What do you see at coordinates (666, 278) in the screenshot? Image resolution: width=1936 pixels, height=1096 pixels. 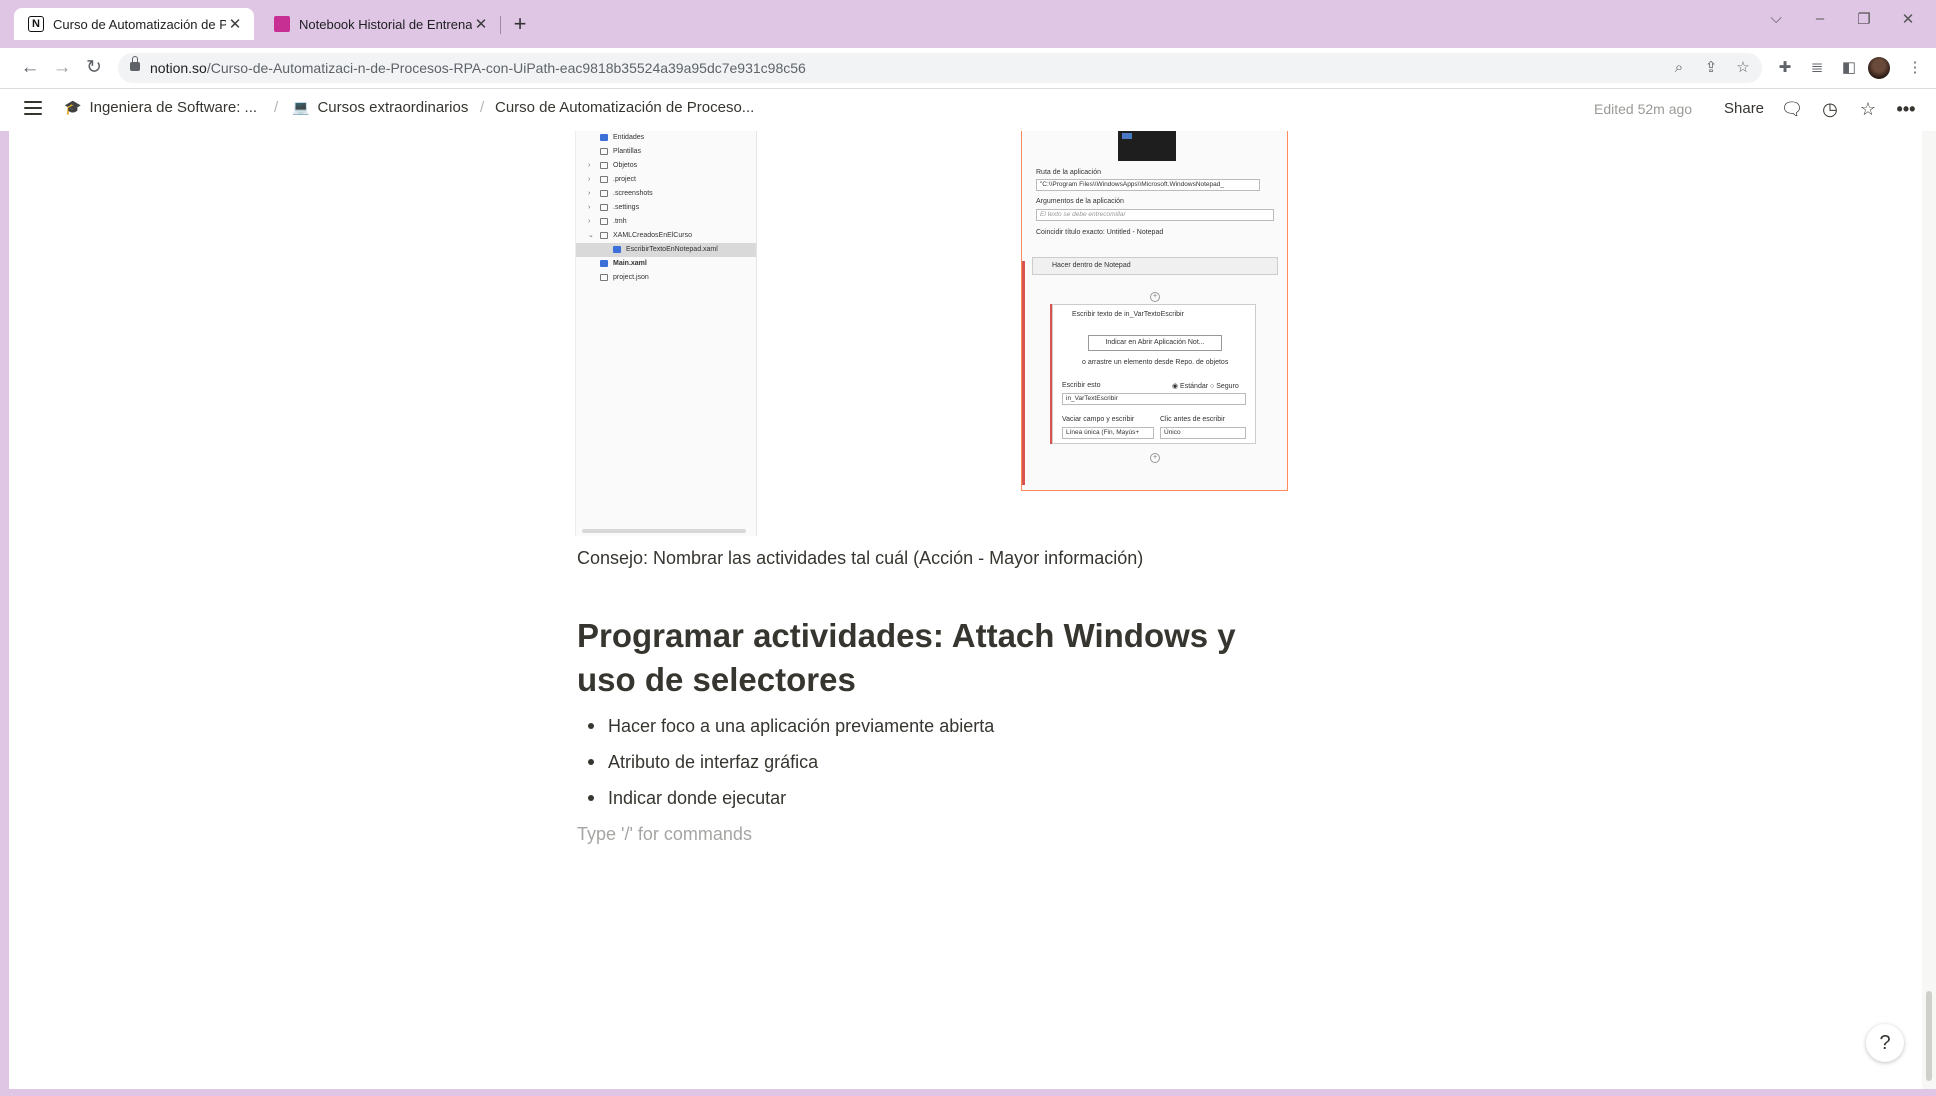 I see `tree-item: project.json` at bounding box center [666, 278].